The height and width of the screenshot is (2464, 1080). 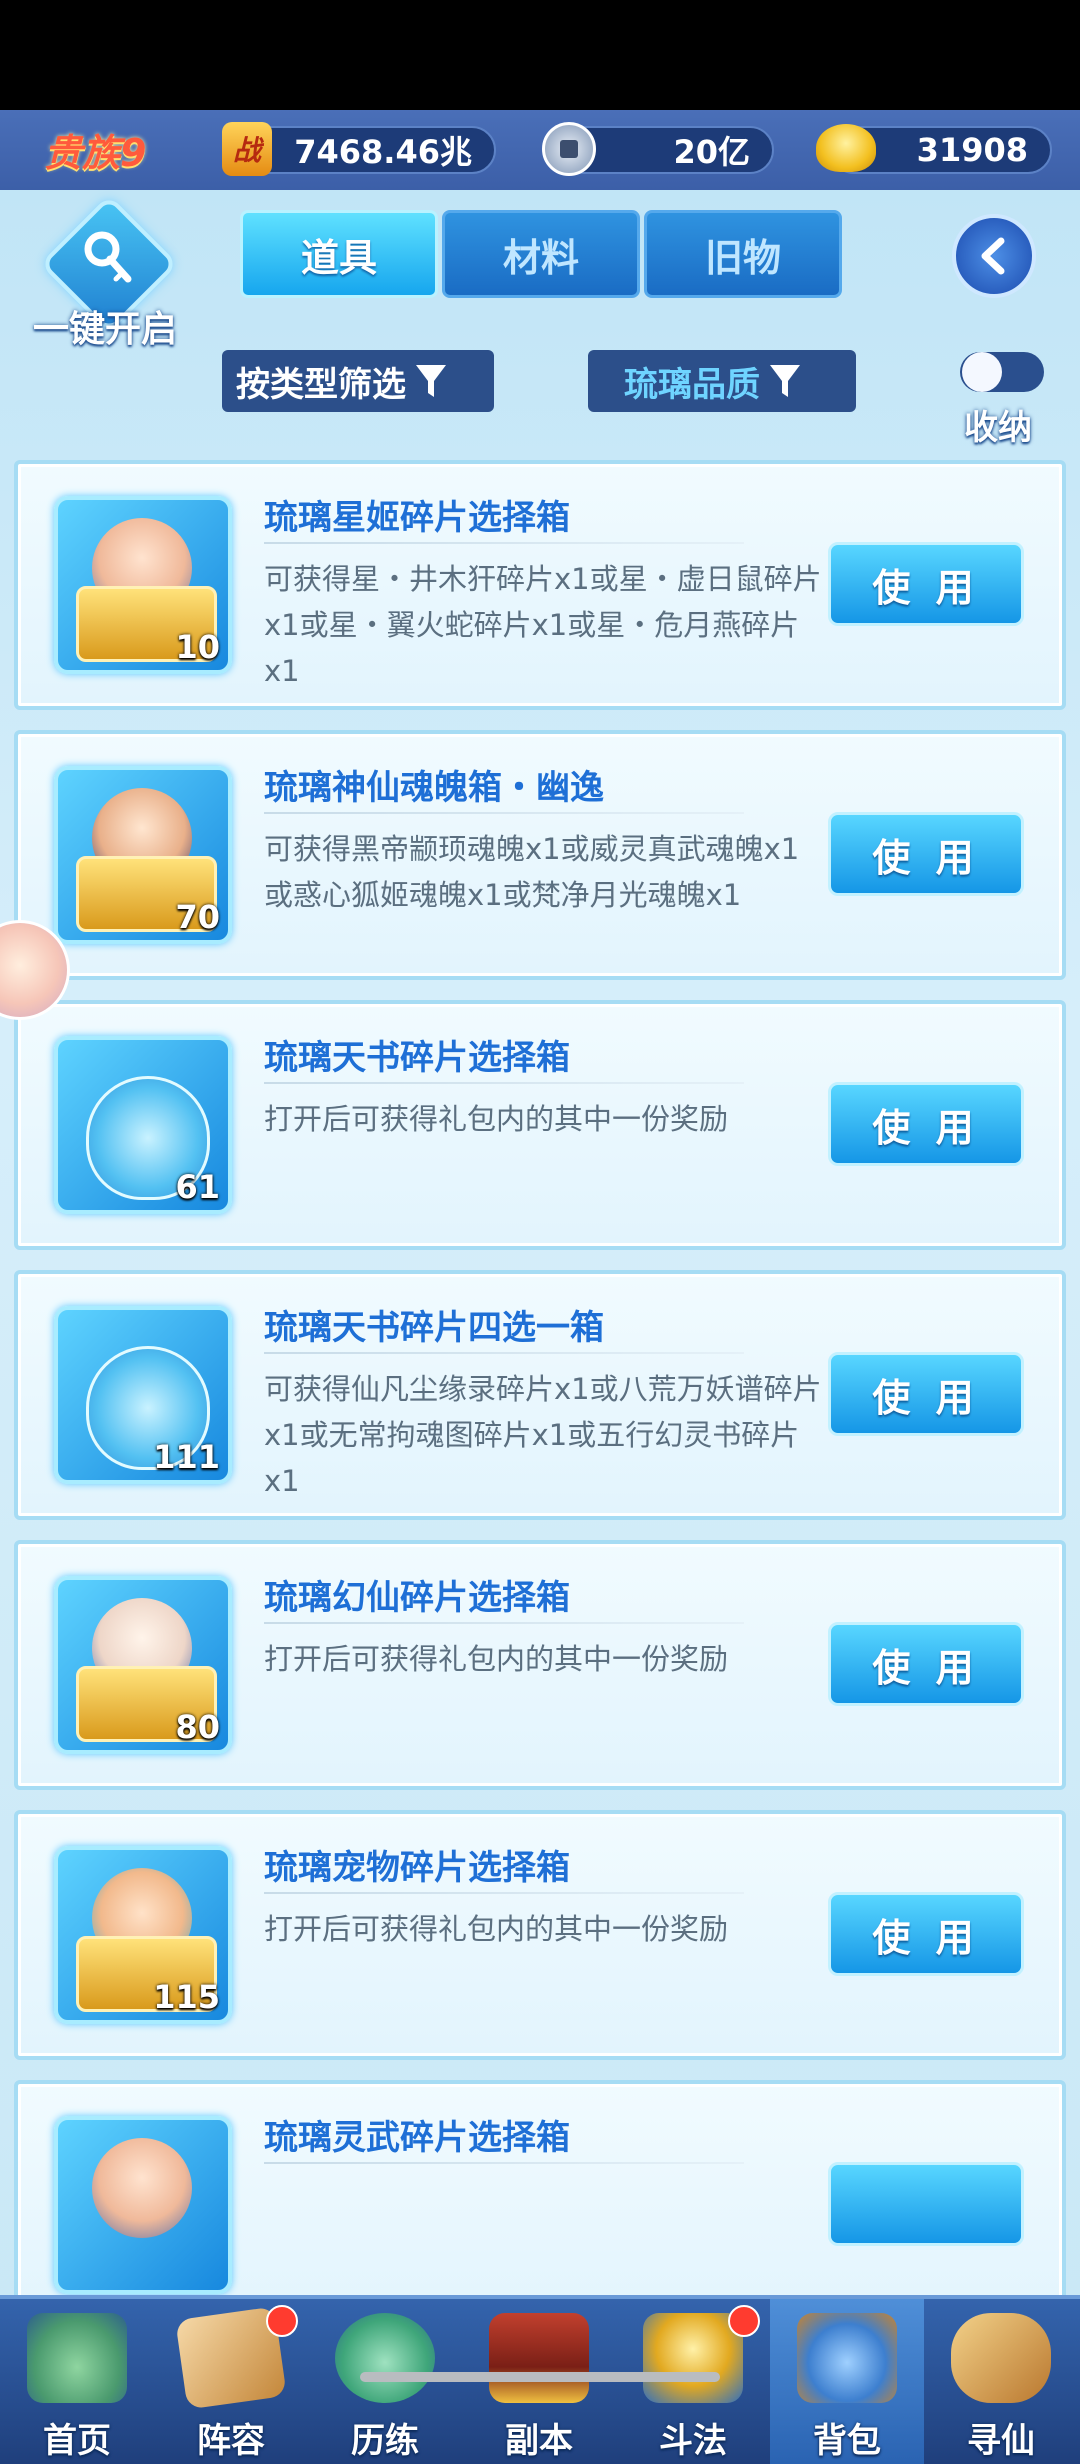 I want to click on nav-label: 阵容, so click(x=231, y=2441).